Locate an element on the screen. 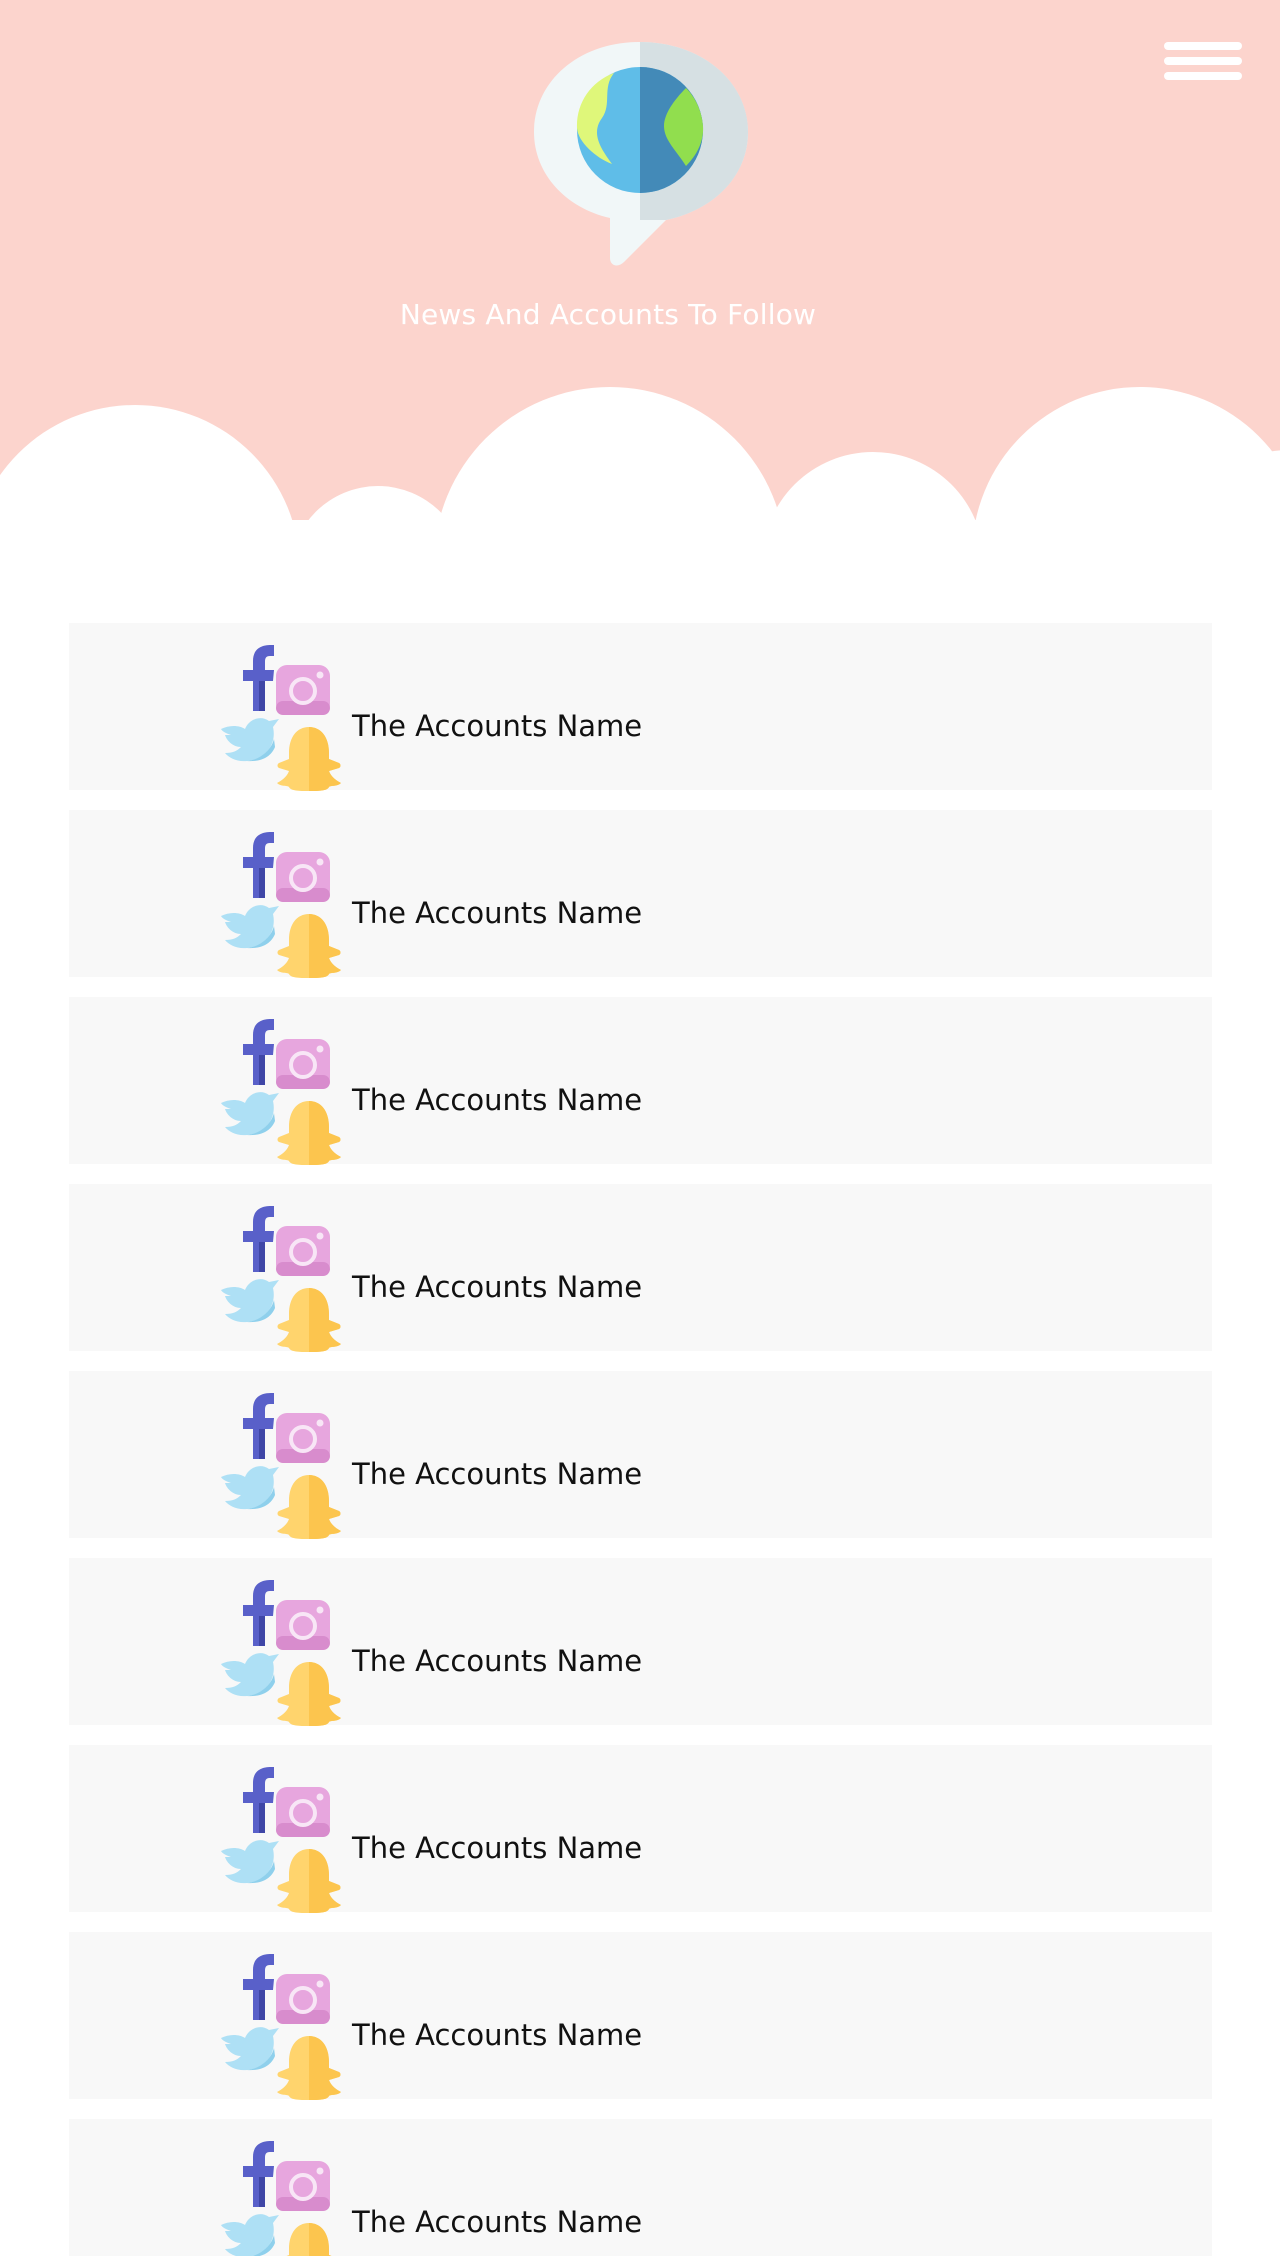 Image resolution: width=1280 pixels, height=2256 pixels. menu-bar-middle is located at coordinates (1203, 61).